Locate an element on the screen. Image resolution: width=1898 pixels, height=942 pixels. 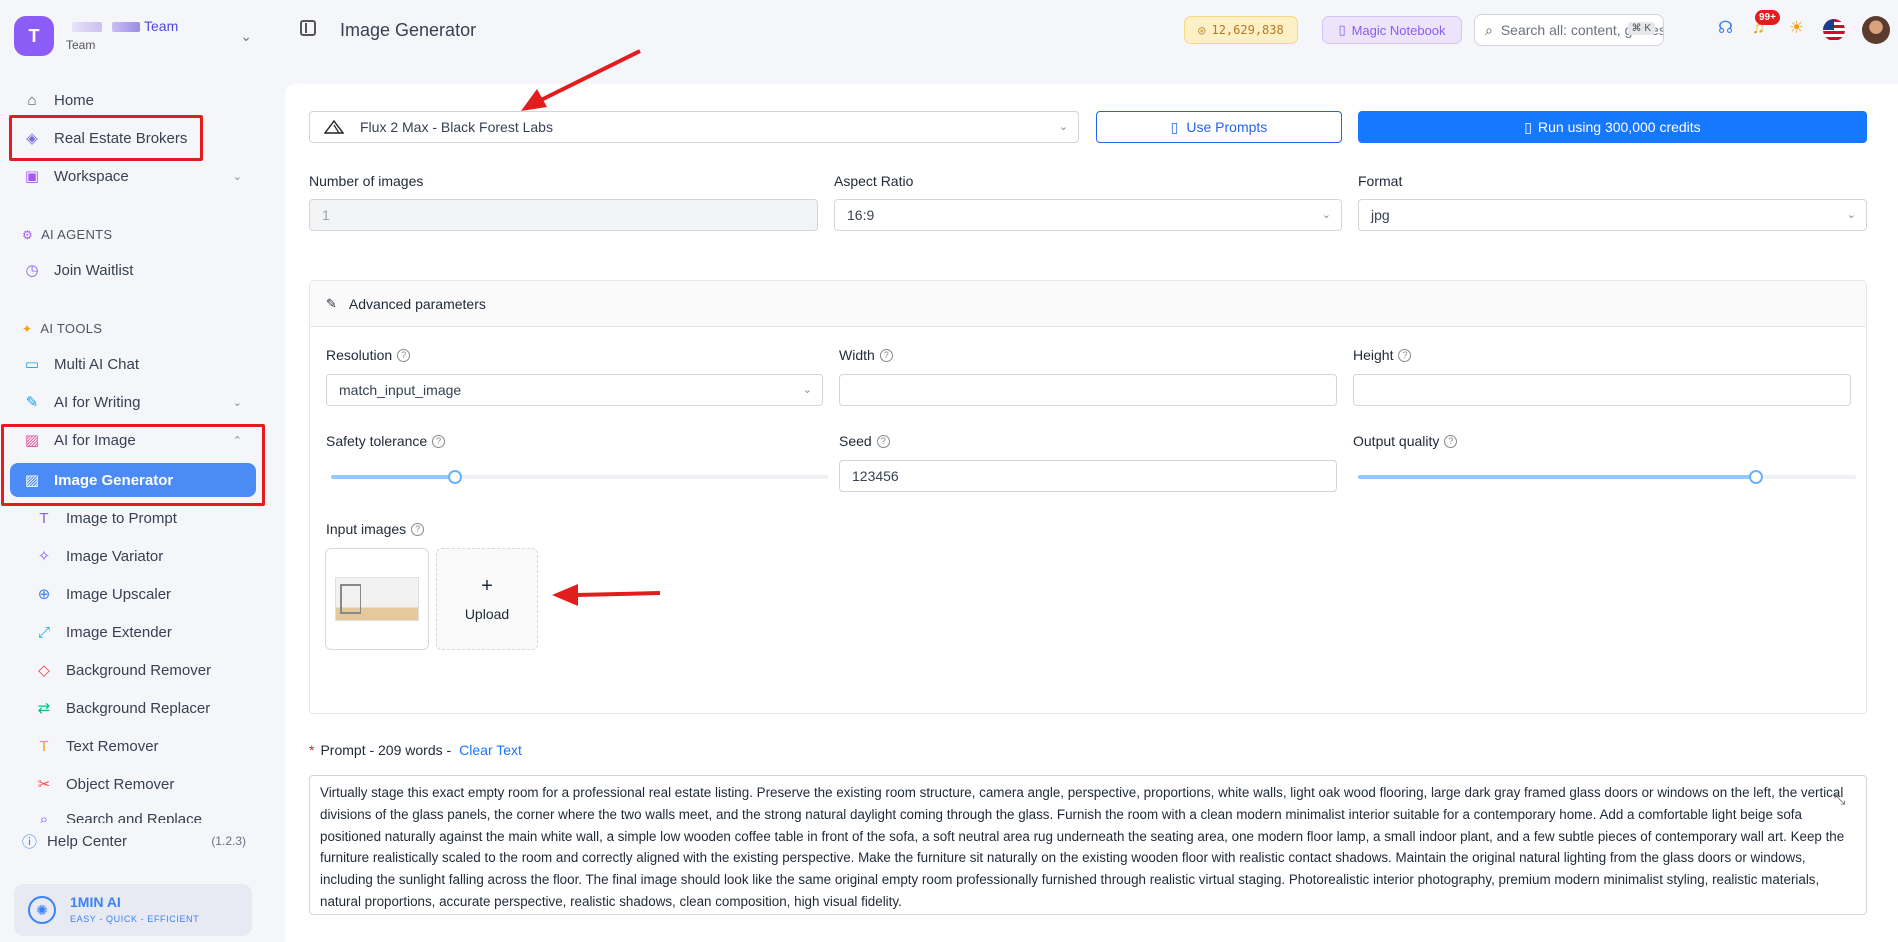
help-icon: ⓘ is located at coordinates (30, 842).